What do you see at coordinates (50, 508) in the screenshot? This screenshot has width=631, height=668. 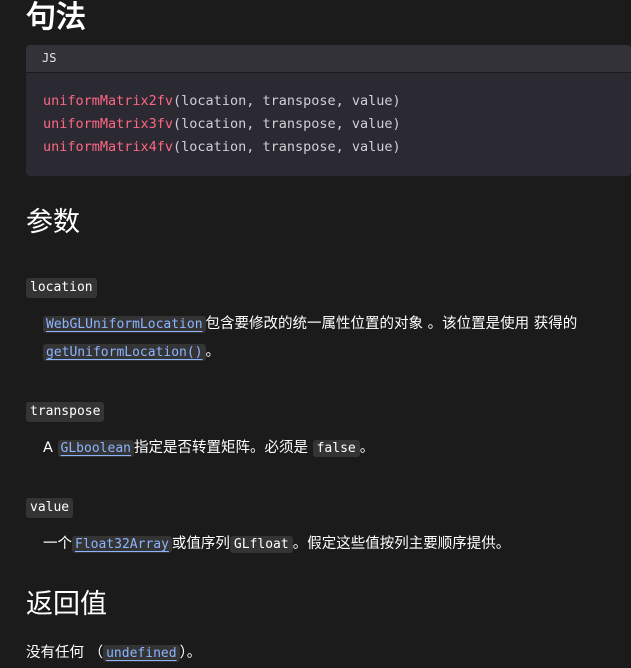 I see `param-term-value: value` at bounding box center [50, 508].